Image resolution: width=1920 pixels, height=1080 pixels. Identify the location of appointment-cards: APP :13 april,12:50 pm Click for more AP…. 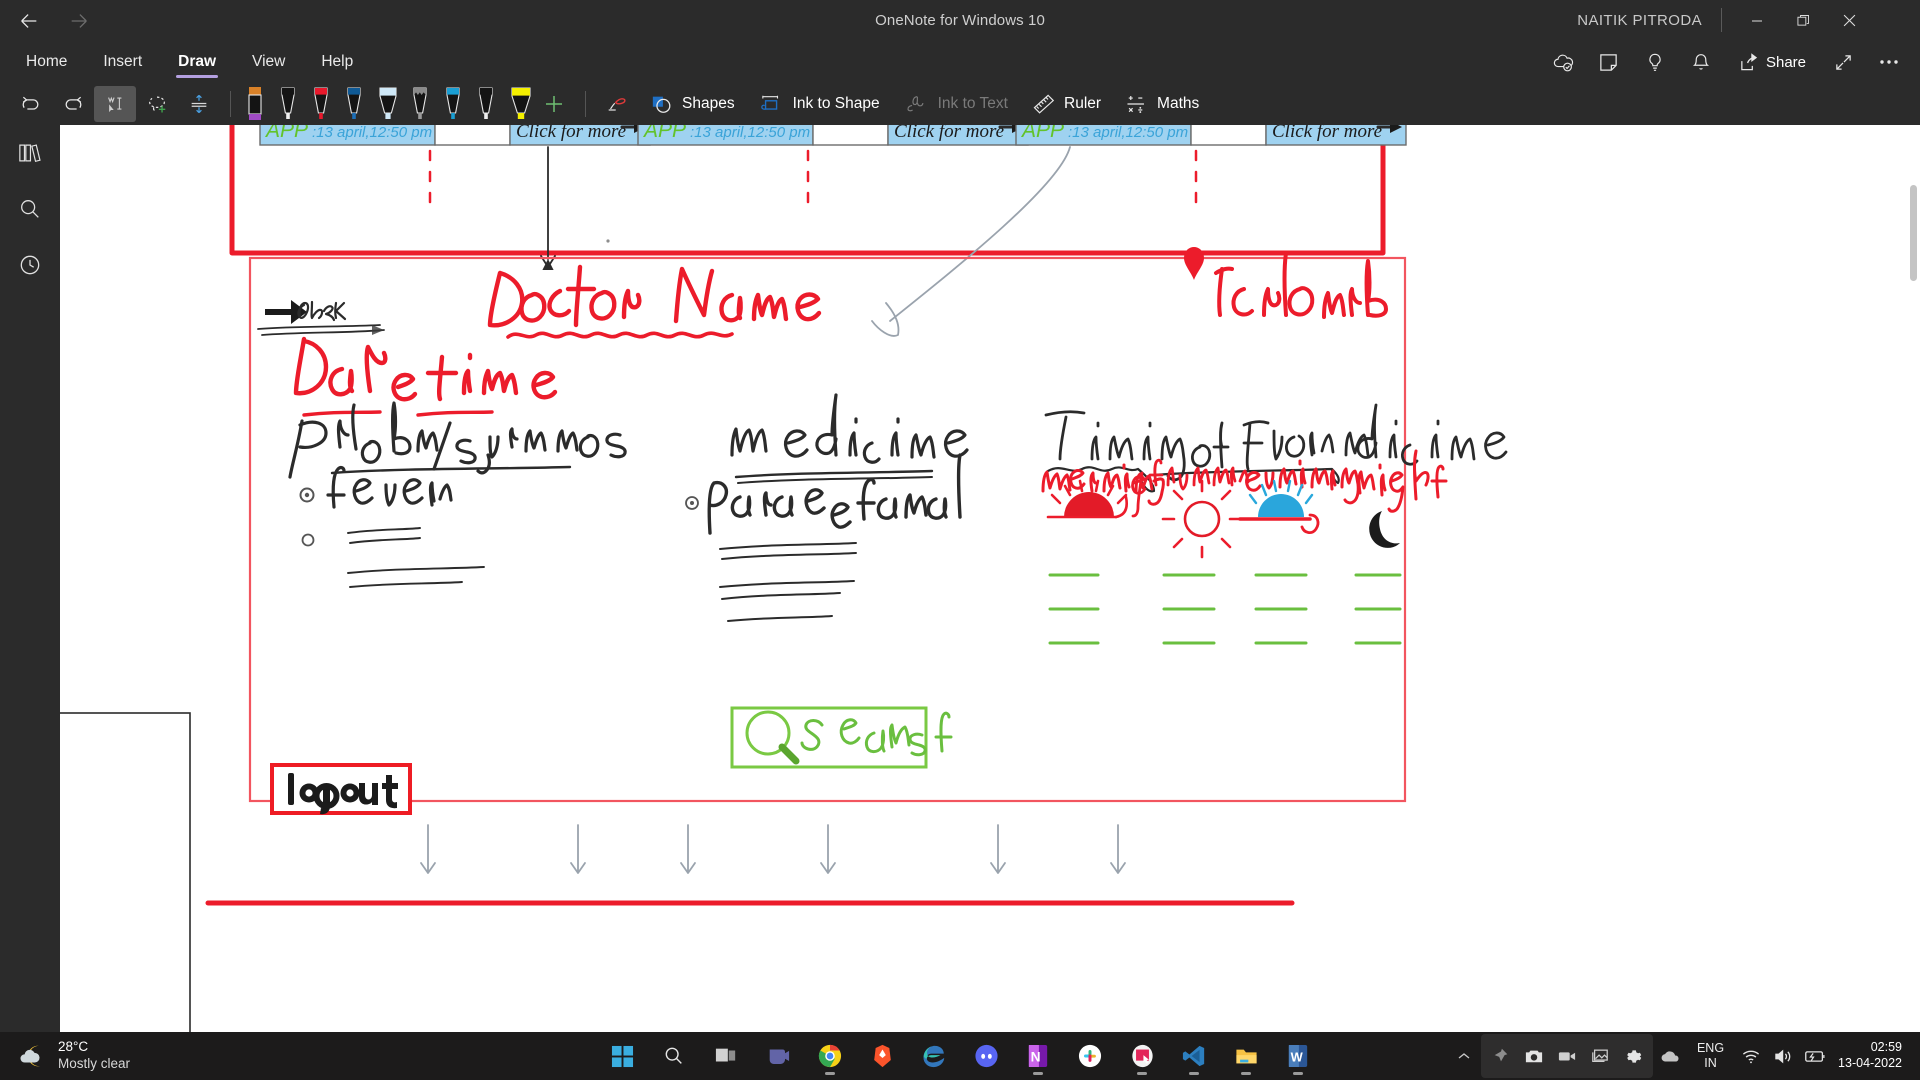
(833, 135).